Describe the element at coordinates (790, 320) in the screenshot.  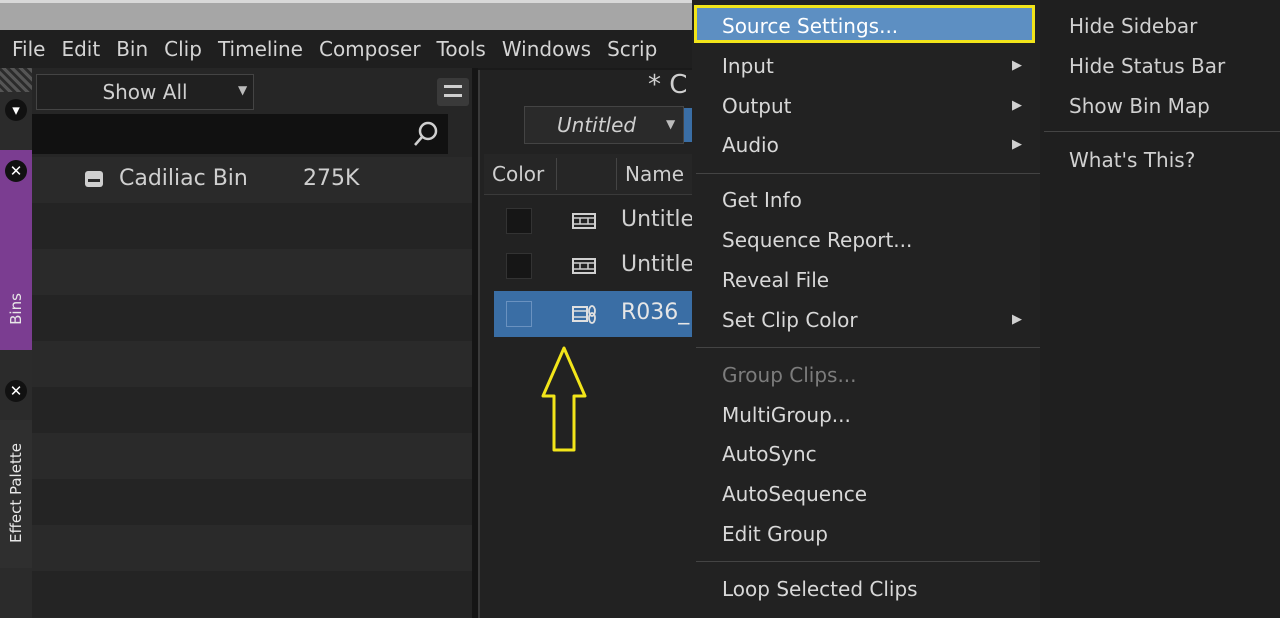
I see `menu-item-set-clip-color: Set Clip Color` at that location.